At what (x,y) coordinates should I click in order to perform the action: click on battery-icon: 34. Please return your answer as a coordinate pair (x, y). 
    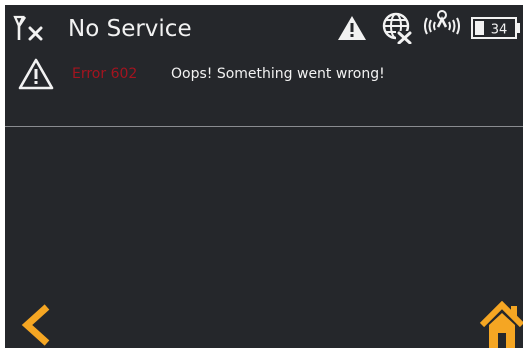
    Looking at the image, I should click on (495, 28).